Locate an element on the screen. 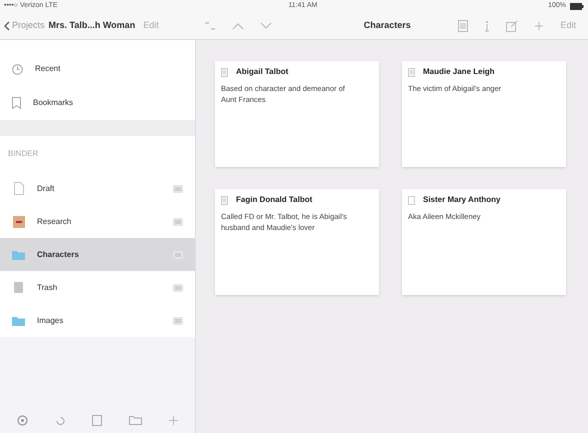 The width and height of the screenshot is (588, 433). card-title: Sister Mary Anthony is located at coordinates (461, 200).